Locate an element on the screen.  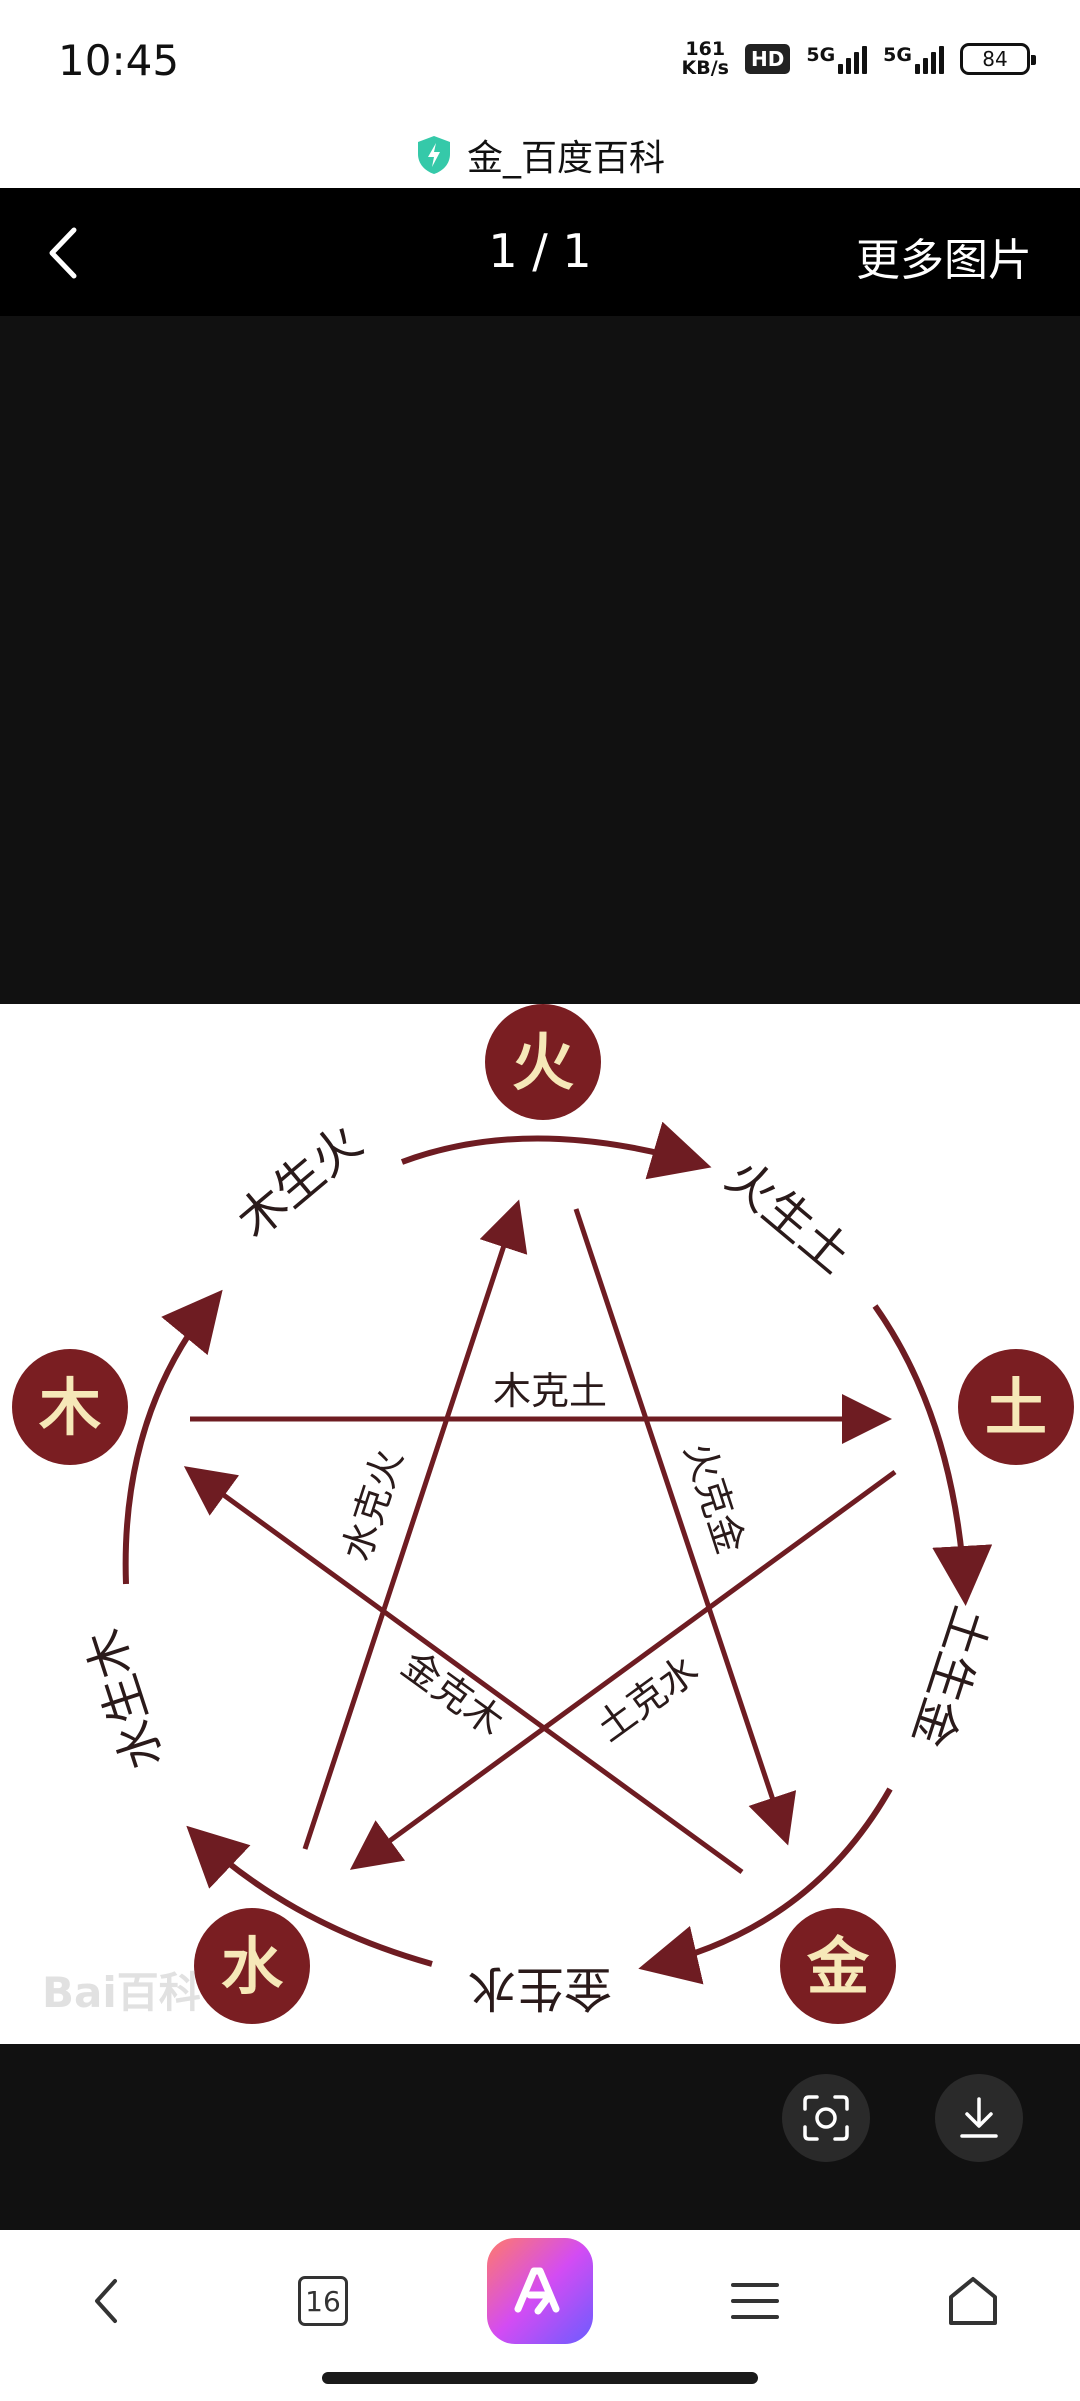
ai-assistant-button is located at coordinates (540, 2291).